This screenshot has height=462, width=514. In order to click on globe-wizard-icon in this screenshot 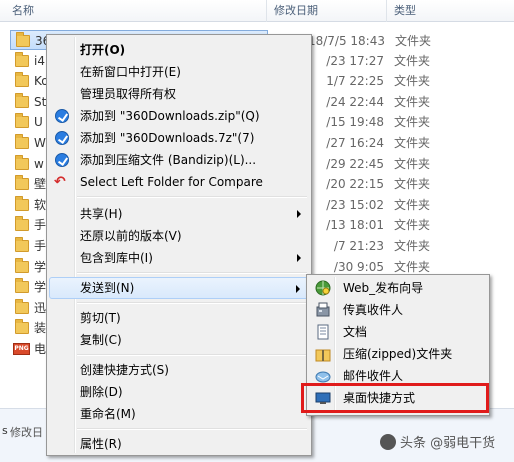, I will do `click(323, 288)`.